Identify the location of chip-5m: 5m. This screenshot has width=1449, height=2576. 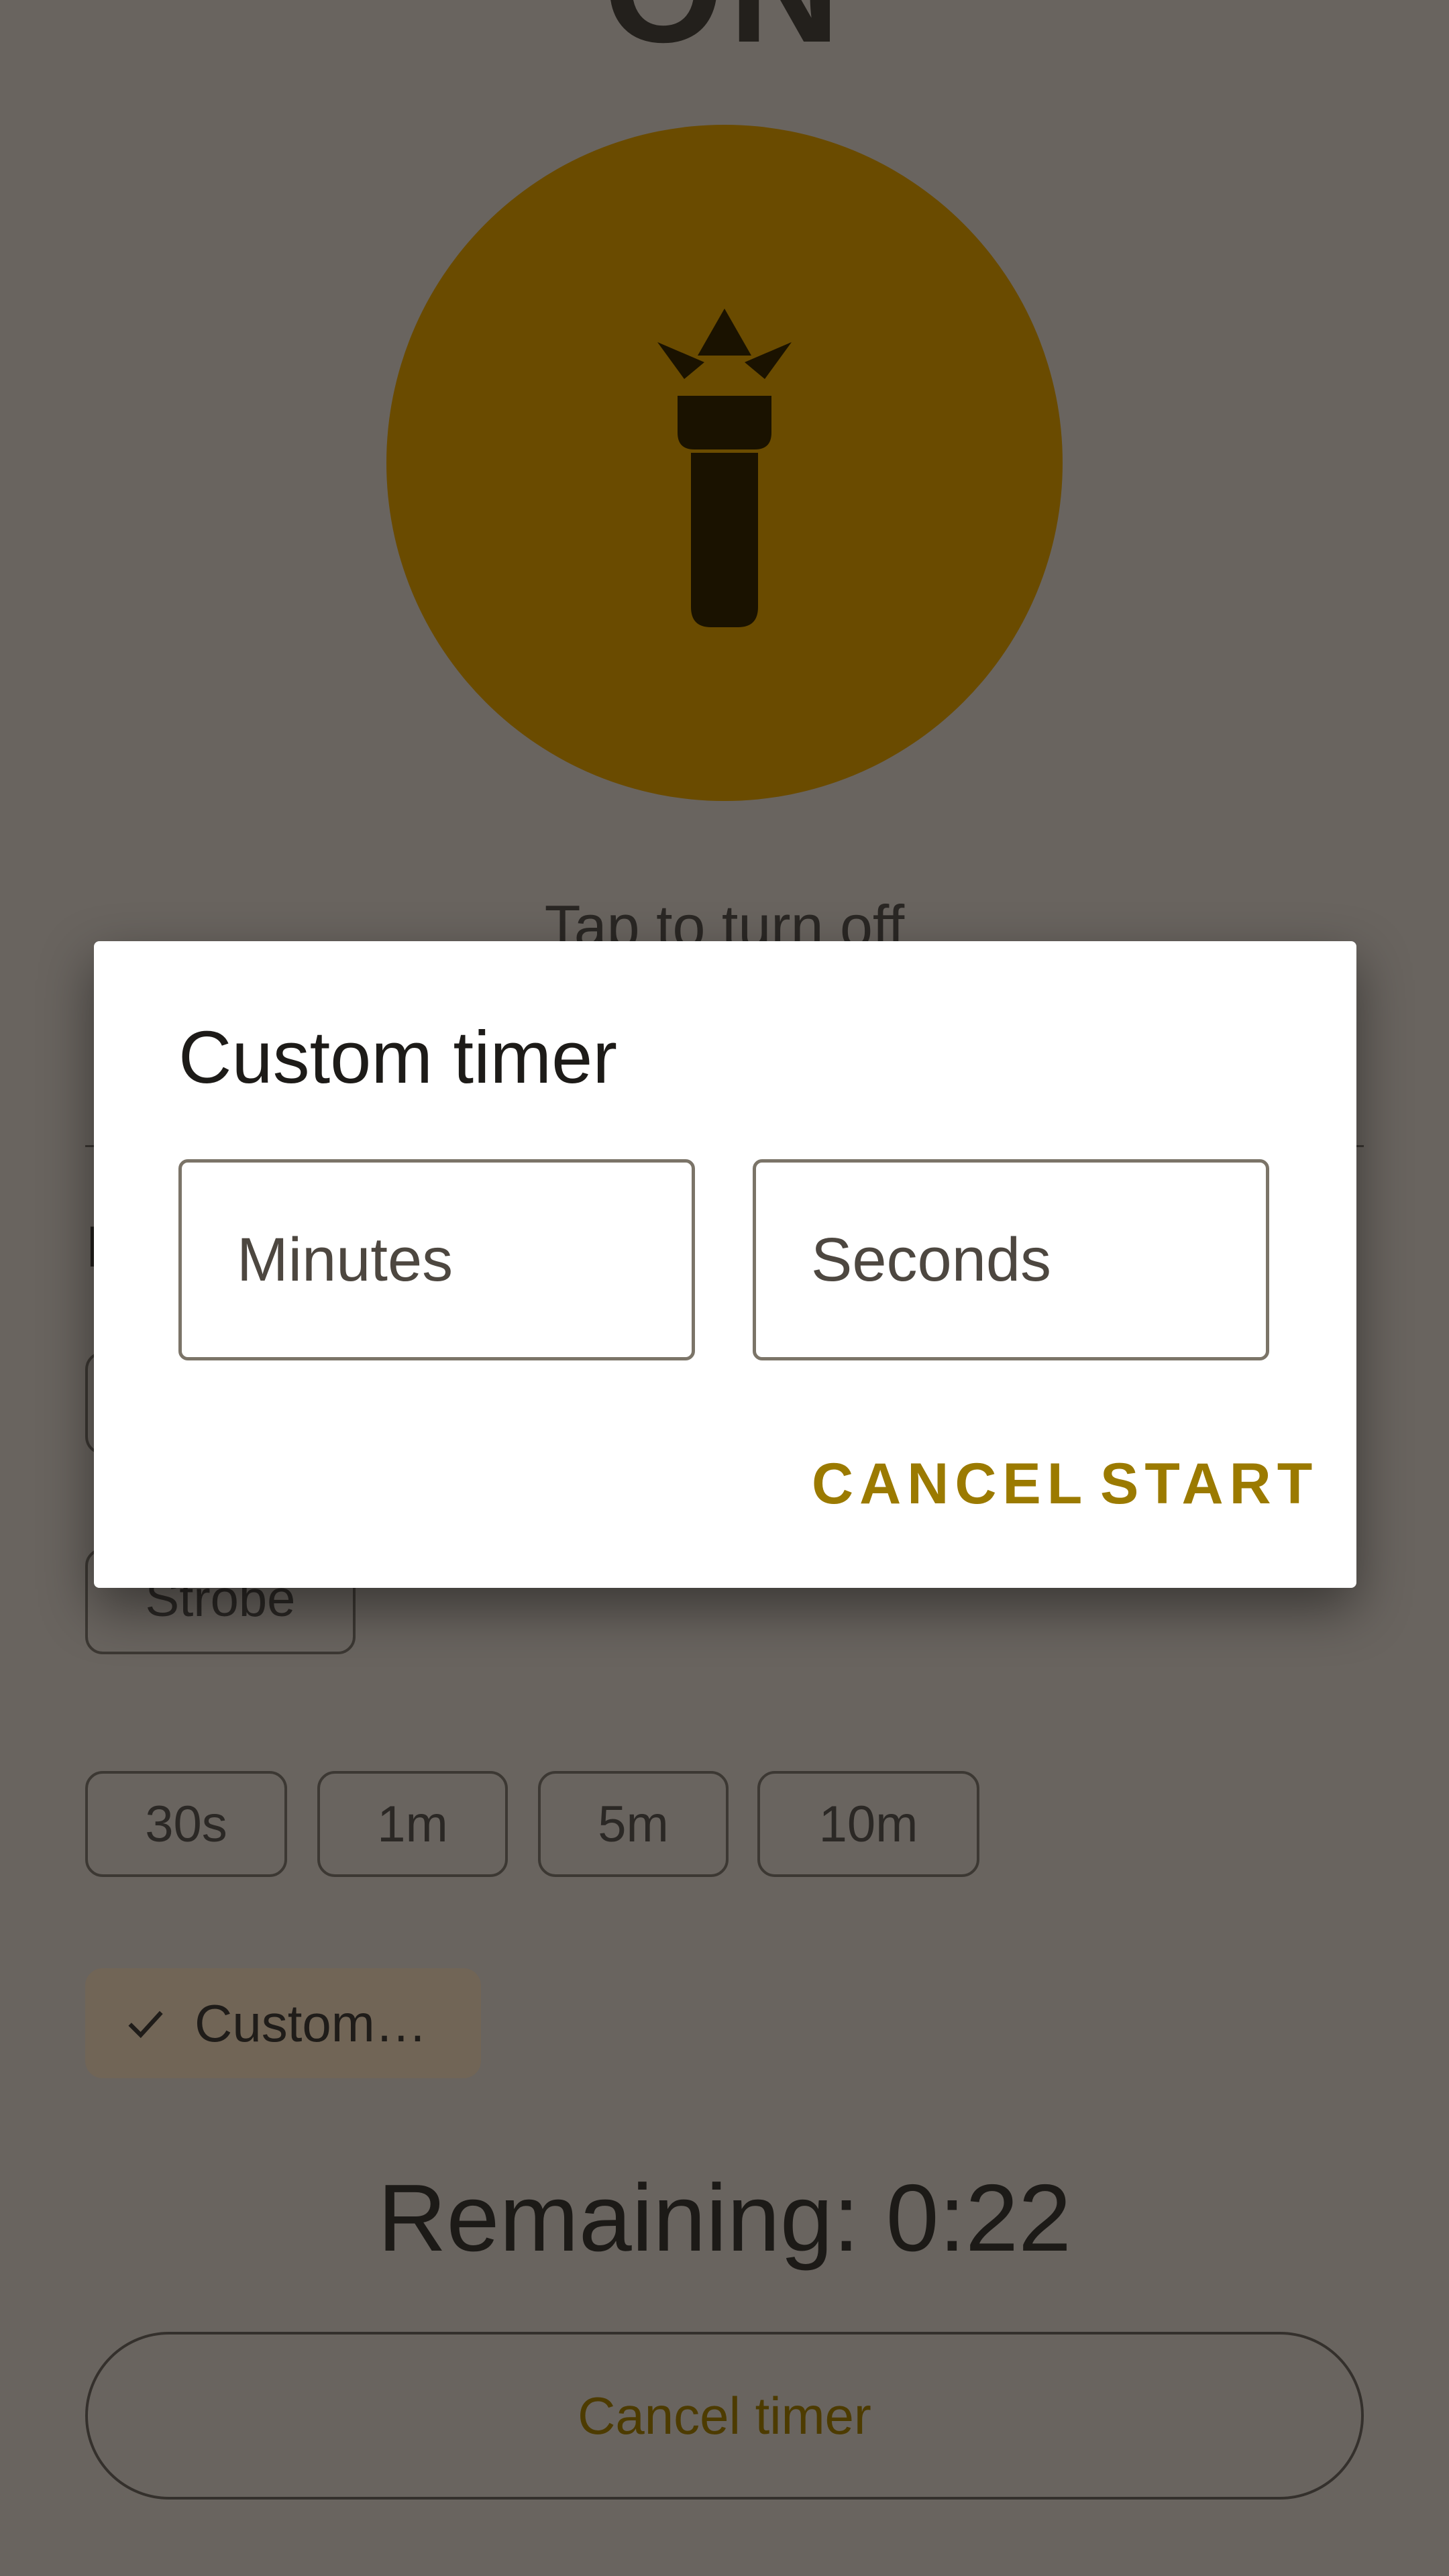
(633, 1824).